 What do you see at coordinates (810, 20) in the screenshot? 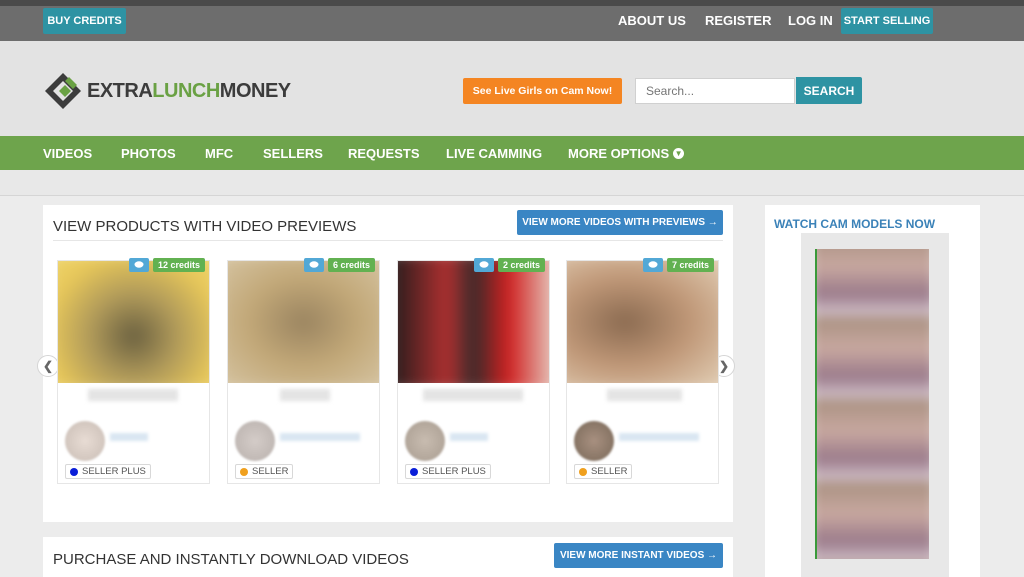
I see `login-link: LOG IN` at bounding box center [810, 20].